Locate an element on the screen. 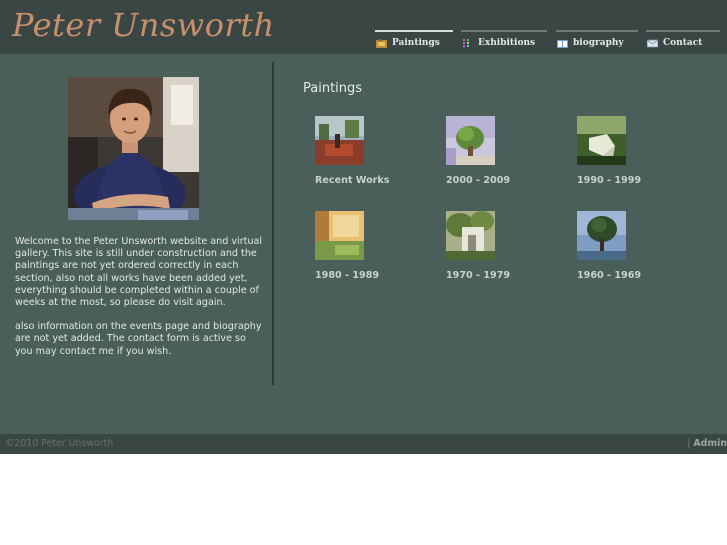 The height and width of the screenshot is (545, 727). nav-contact: Contact is located at coordinates (683, 42).